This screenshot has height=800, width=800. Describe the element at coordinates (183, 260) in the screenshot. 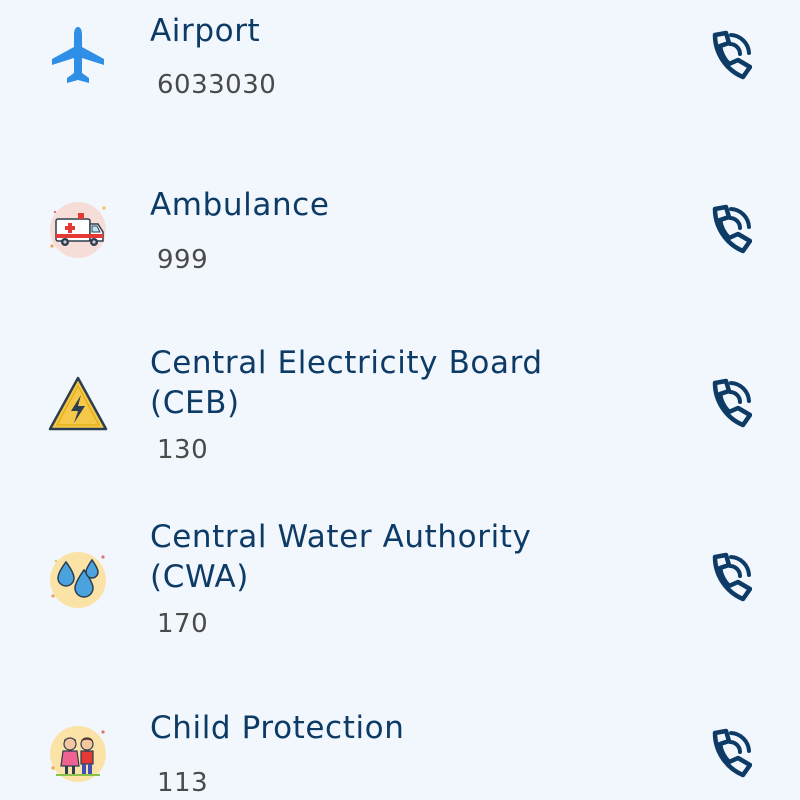

I see `contact-number: 999` at that location.